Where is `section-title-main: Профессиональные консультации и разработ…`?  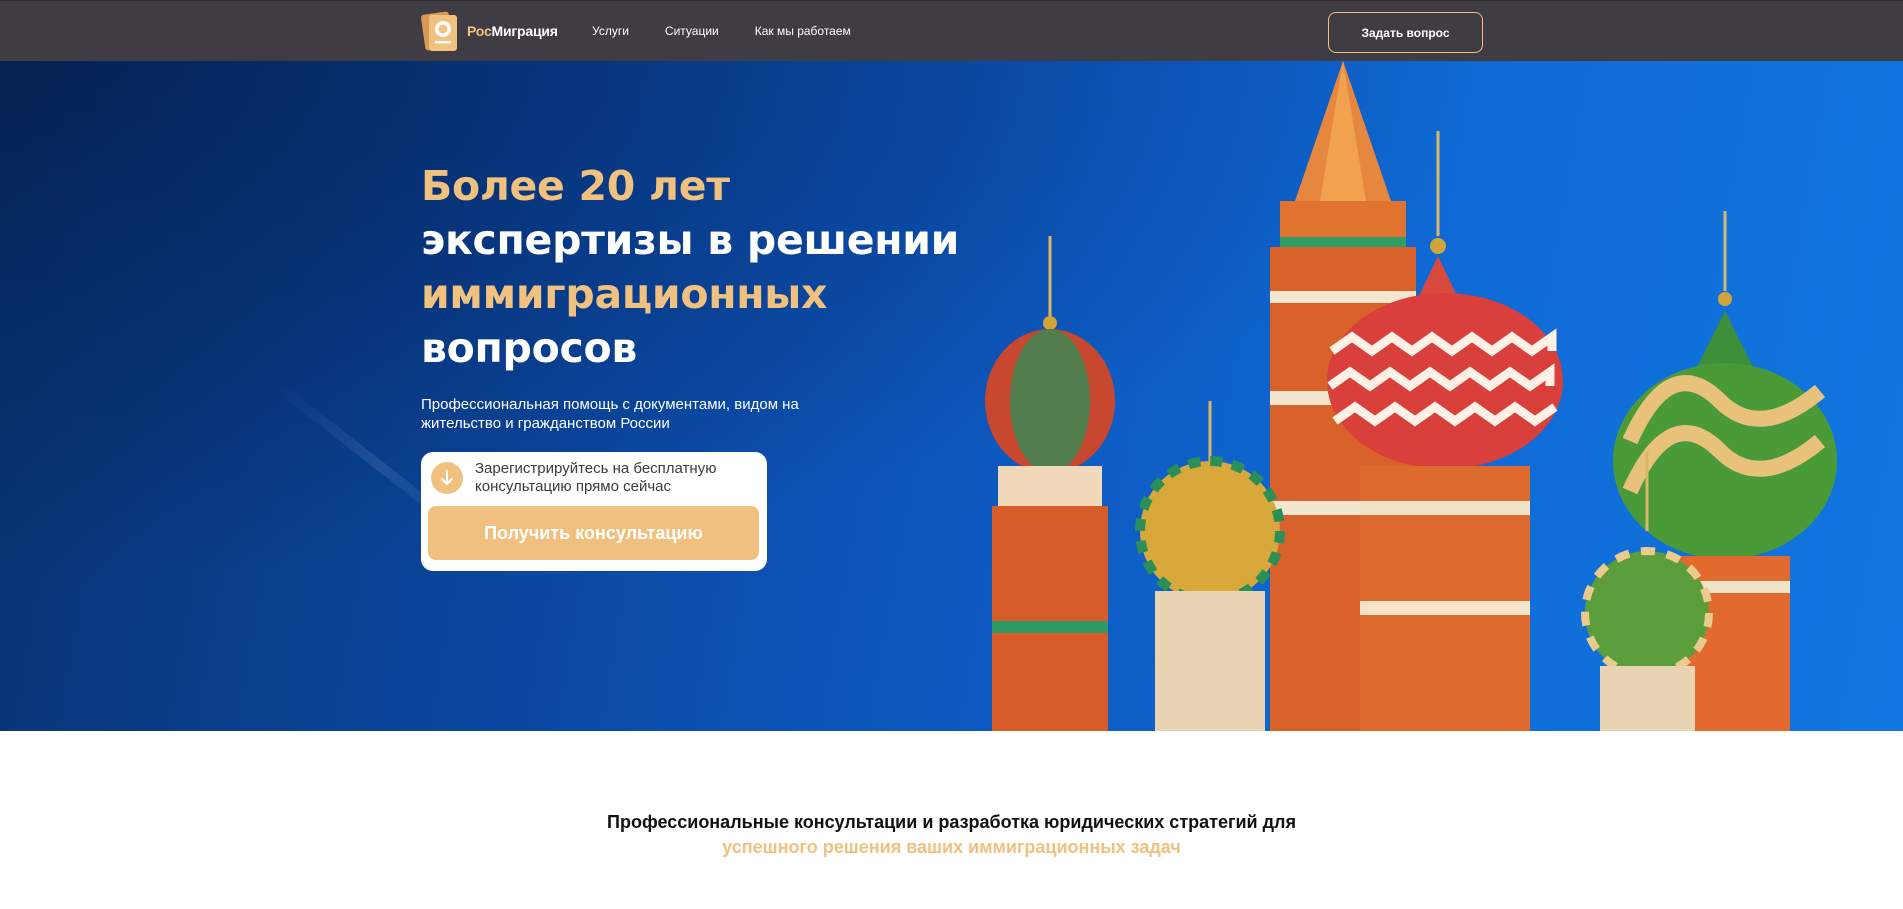
section-title-main: Профессиональные консультации и разработ… is located at coordinates (951, 822).